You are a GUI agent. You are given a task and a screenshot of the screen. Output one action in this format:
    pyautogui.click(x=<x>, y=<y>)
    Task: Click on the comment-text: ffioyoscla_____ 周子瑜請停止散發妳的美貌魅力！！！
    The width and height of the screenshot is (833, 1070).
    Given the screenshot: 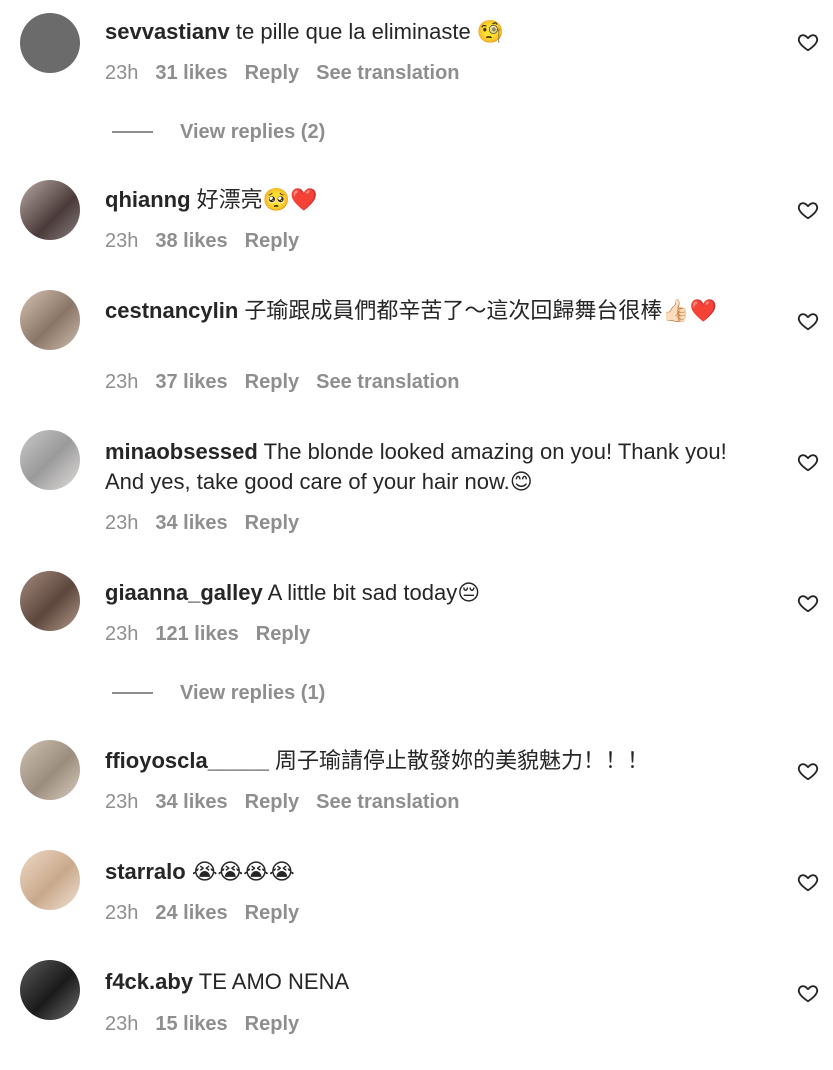 What is the action you would take?
    pyautogui.click(x=435, y=761)
    